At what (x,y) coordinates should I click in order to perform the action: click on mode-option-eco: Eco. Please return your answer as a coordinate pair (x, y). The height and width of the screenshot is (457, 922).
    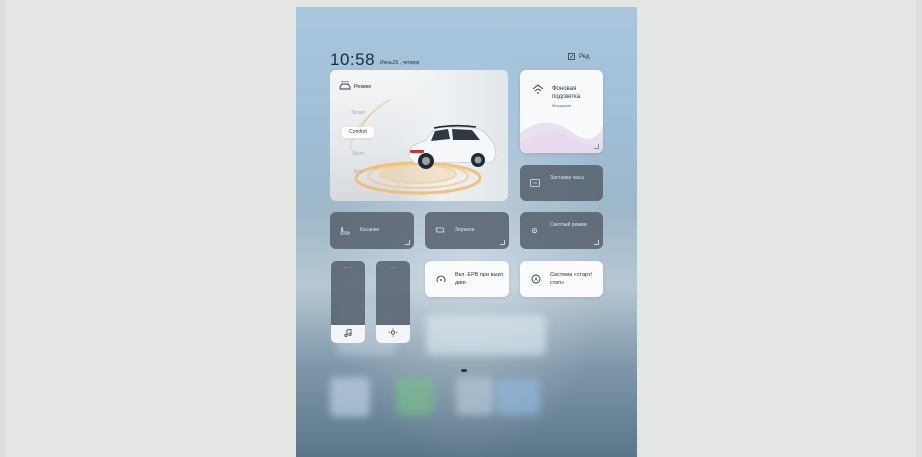
    Looking at the image, I should click on (358, 172).